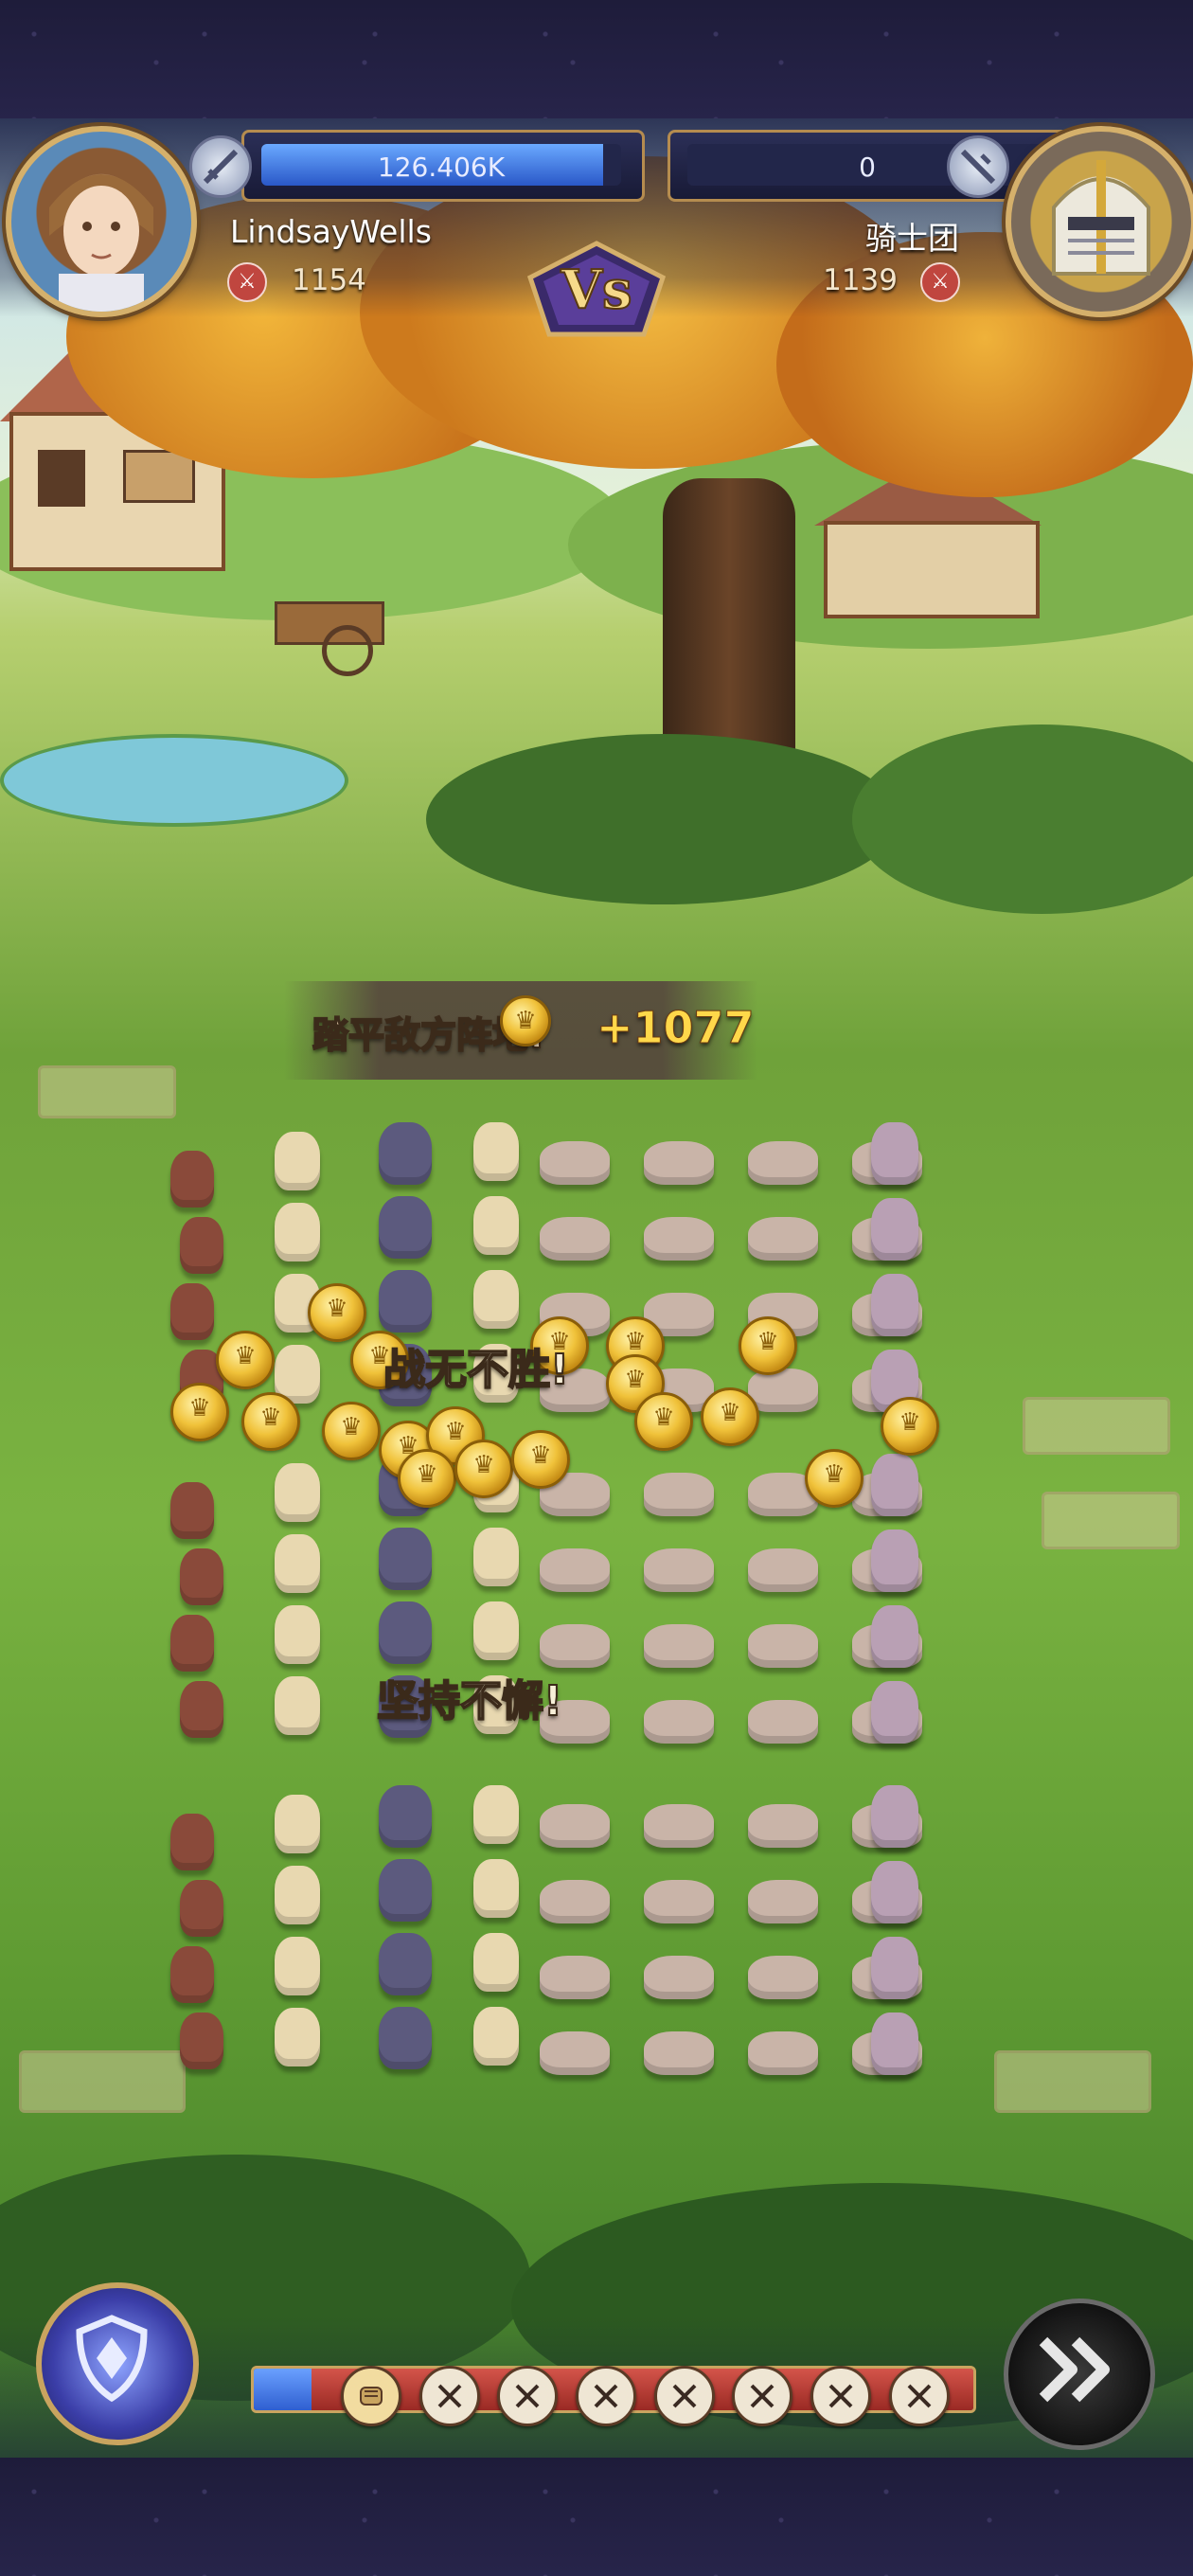 The image size is (1193, 2576). What do you see at coordinates (978, 166) in the screenshot?
I see `enemy-sword-emblem-icon` at bounding box center [978, 166].